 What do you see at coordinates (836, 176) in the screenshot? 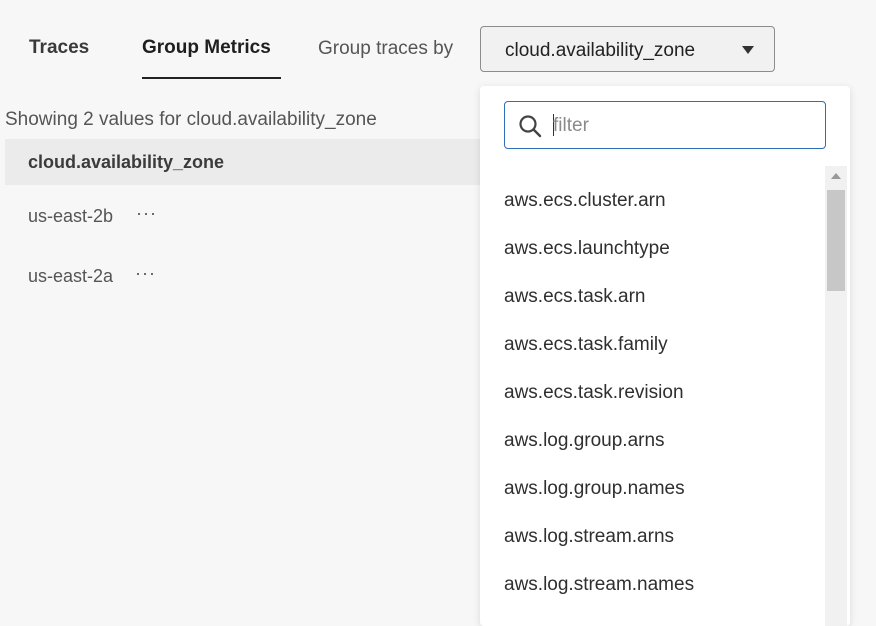
I see `scroll-up-arrow-icon` at bounding box center [836, 176].